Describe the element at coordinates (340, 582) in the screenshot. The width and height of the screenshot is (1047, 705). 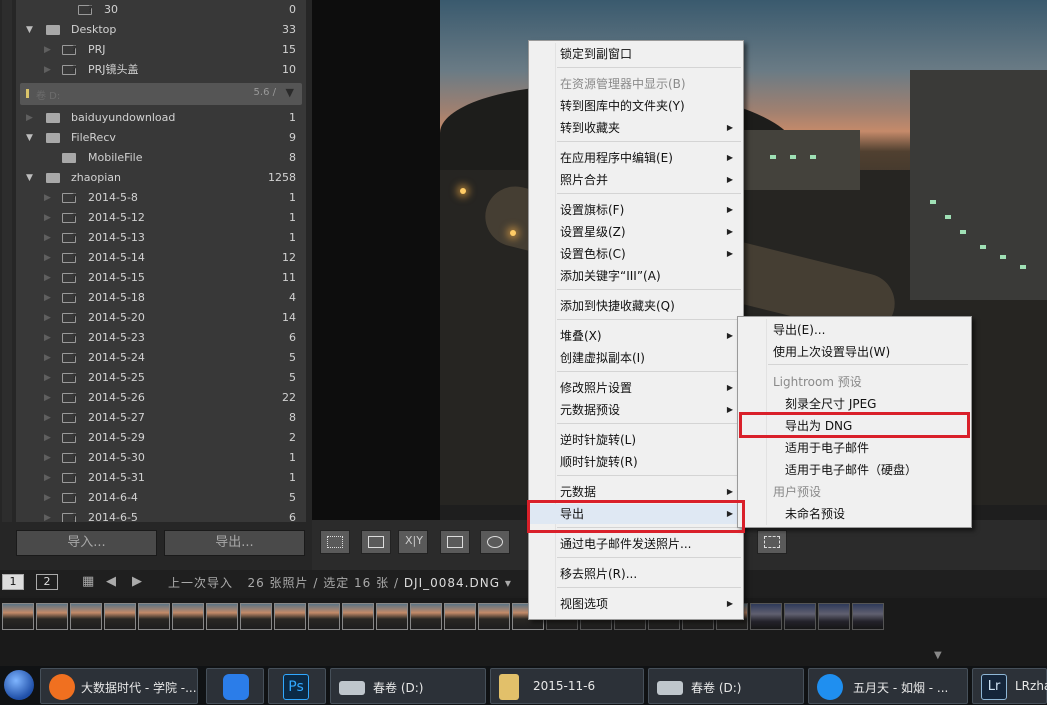
I see `filmstrip-source: 上一次导入 26 张照片 / 选定 16 张 / DJI_0084.DNG ▾` at that location.